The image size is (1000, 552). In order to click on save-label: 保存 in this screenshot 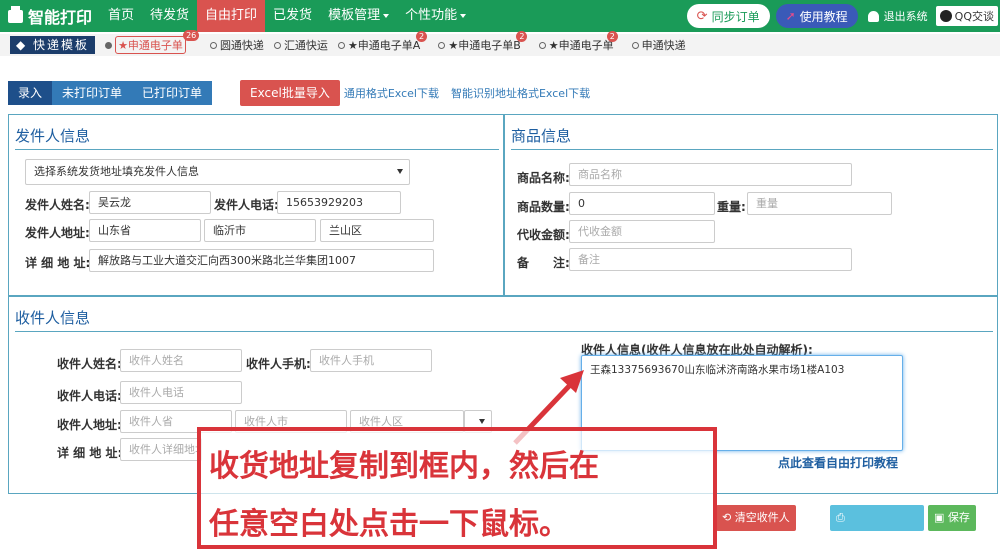, I will do `click(958, 517)`.